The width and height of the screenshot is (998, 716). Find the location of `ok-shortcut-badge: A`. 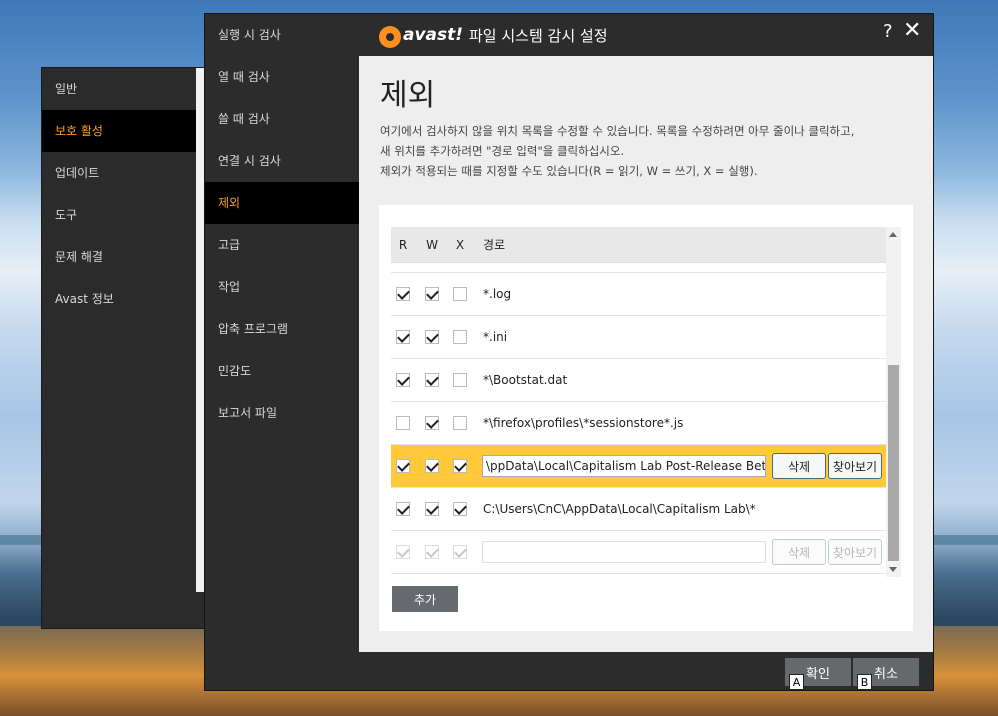

ok-shortcut-badge: A is located at coordinates (796, 682).